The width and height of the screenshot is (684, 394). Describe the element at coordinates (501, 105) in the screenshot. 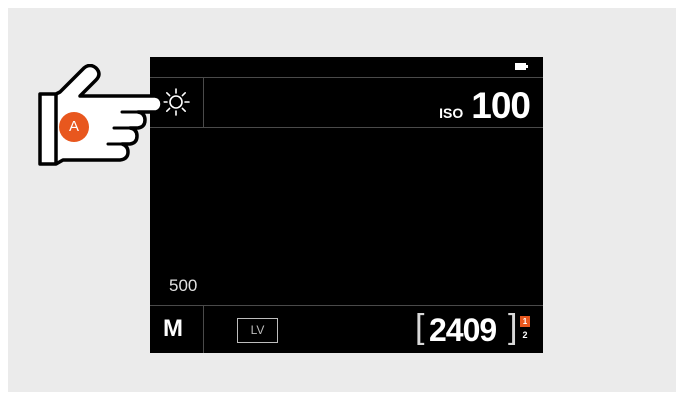

I see `iso-value: 100` at that location.